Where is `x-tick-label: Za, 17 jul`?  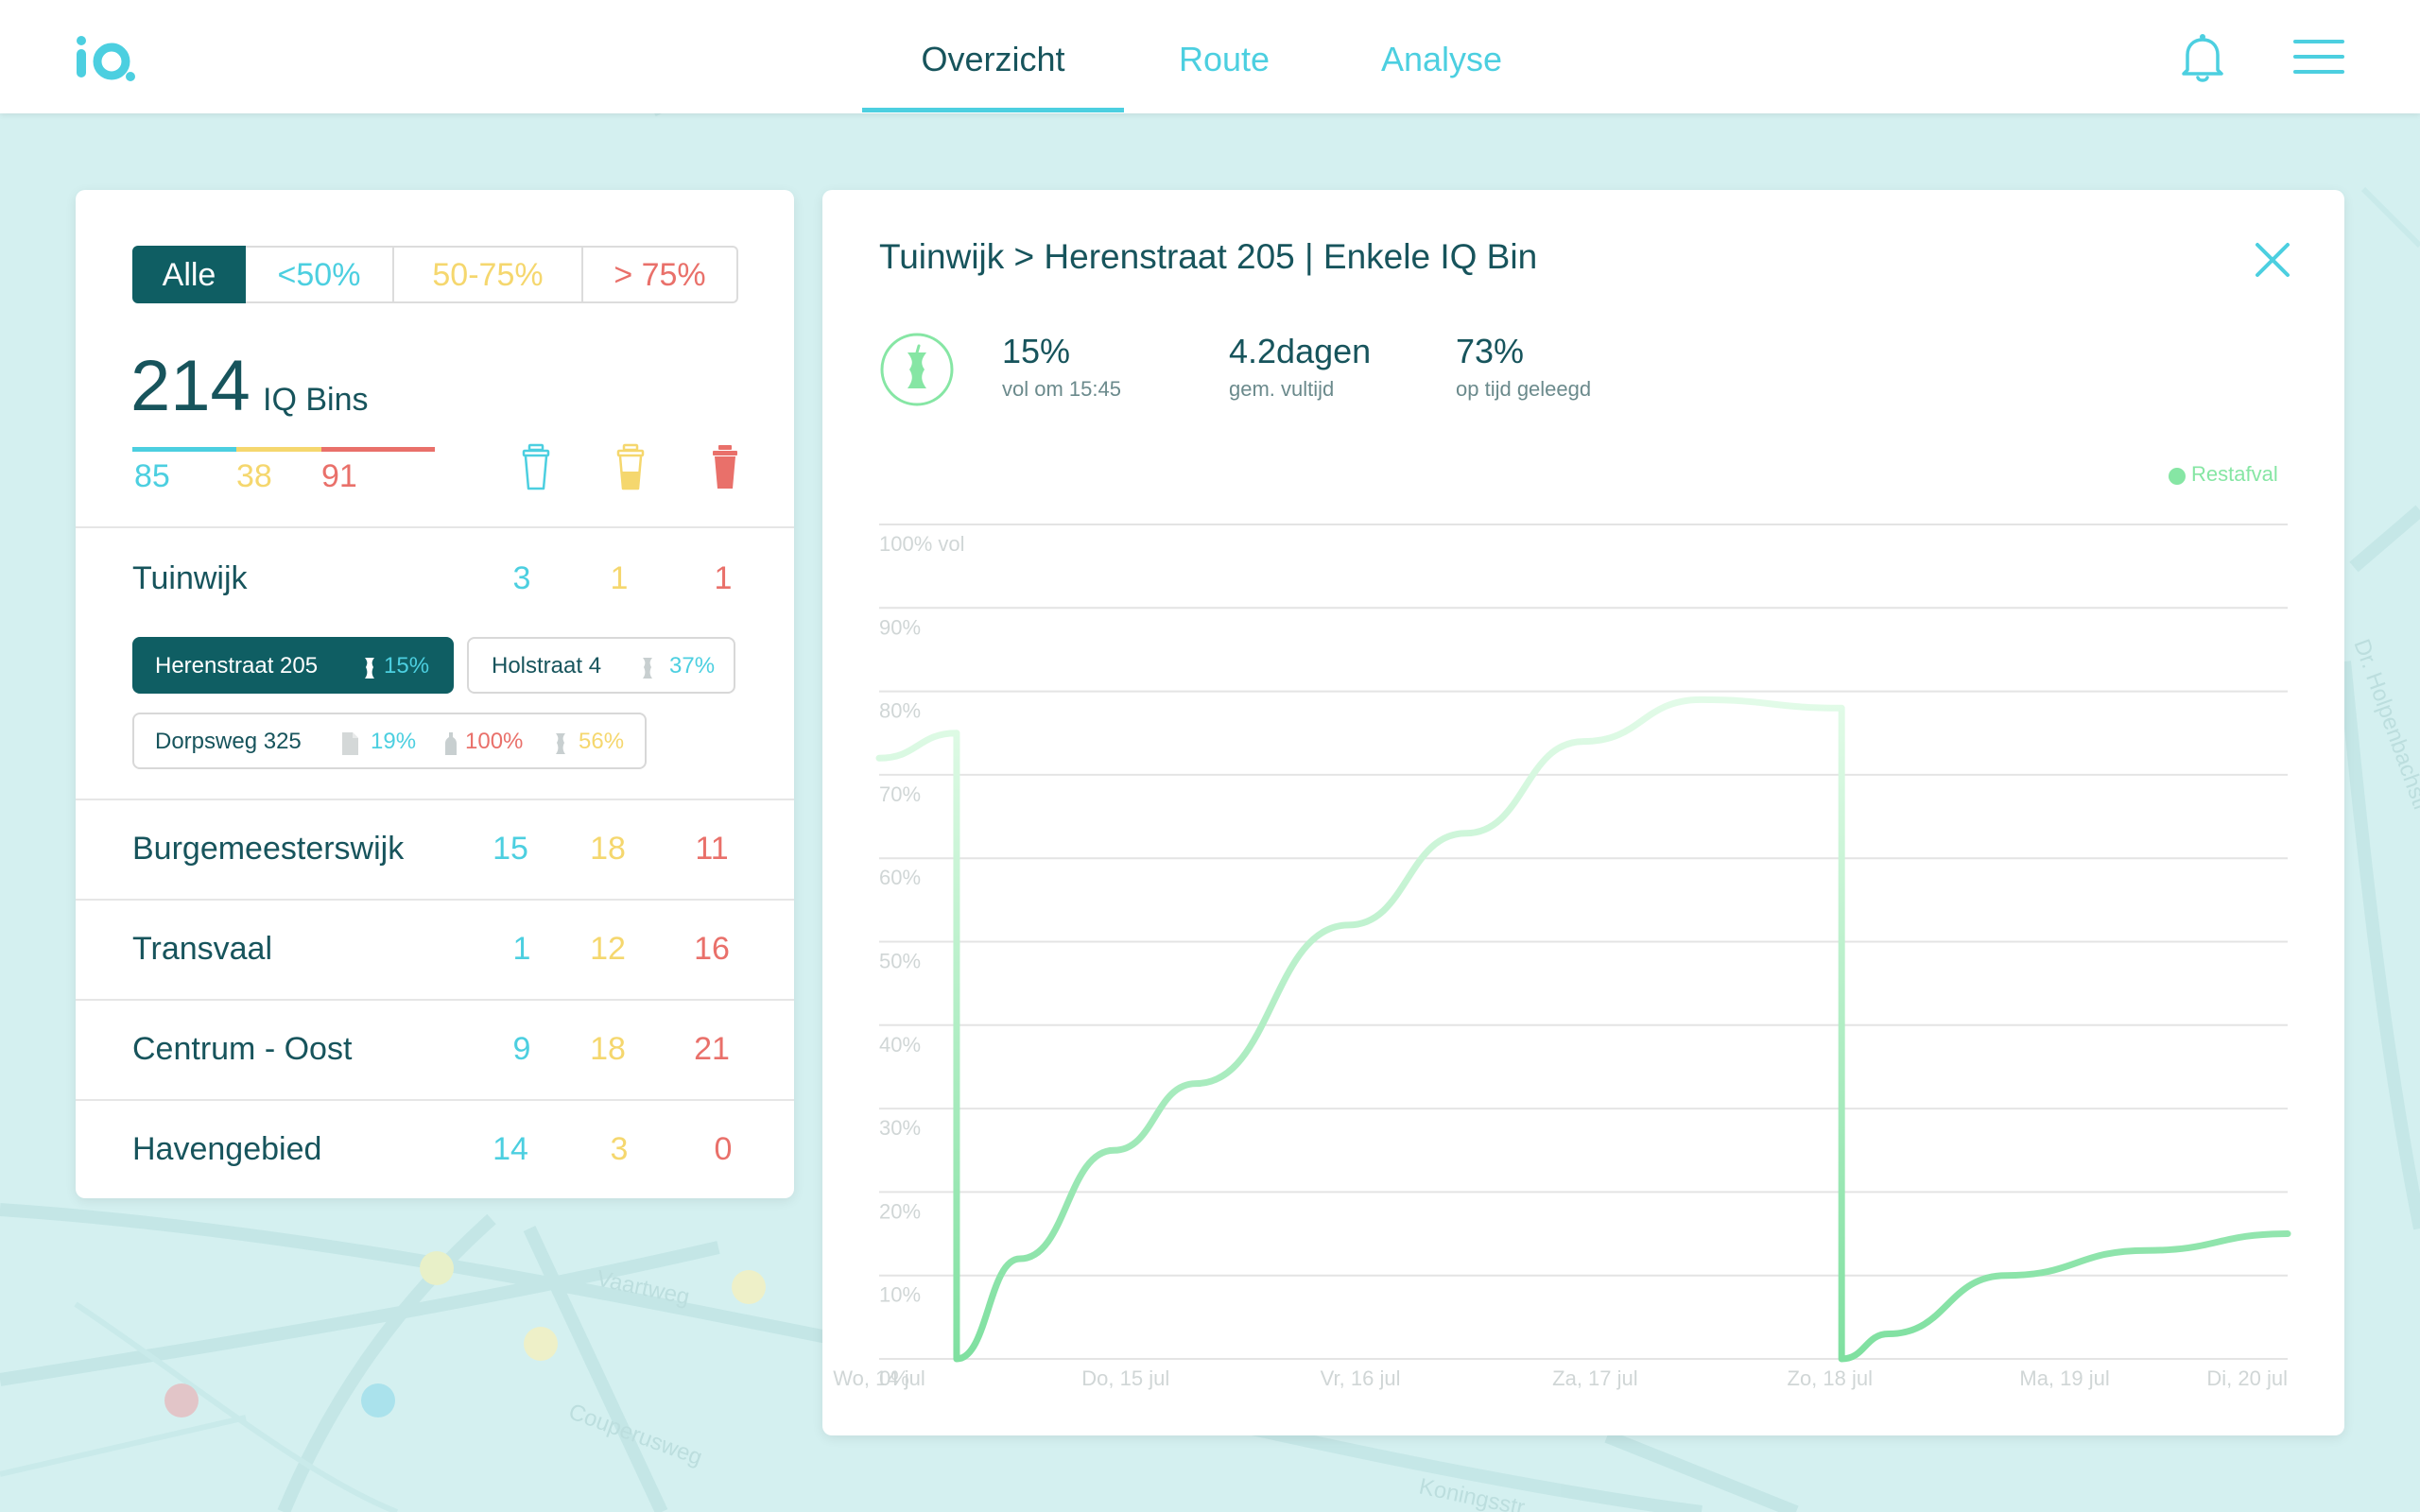
x-tick-label: Za, 17 jul is located at coordinates (1595, 1378).